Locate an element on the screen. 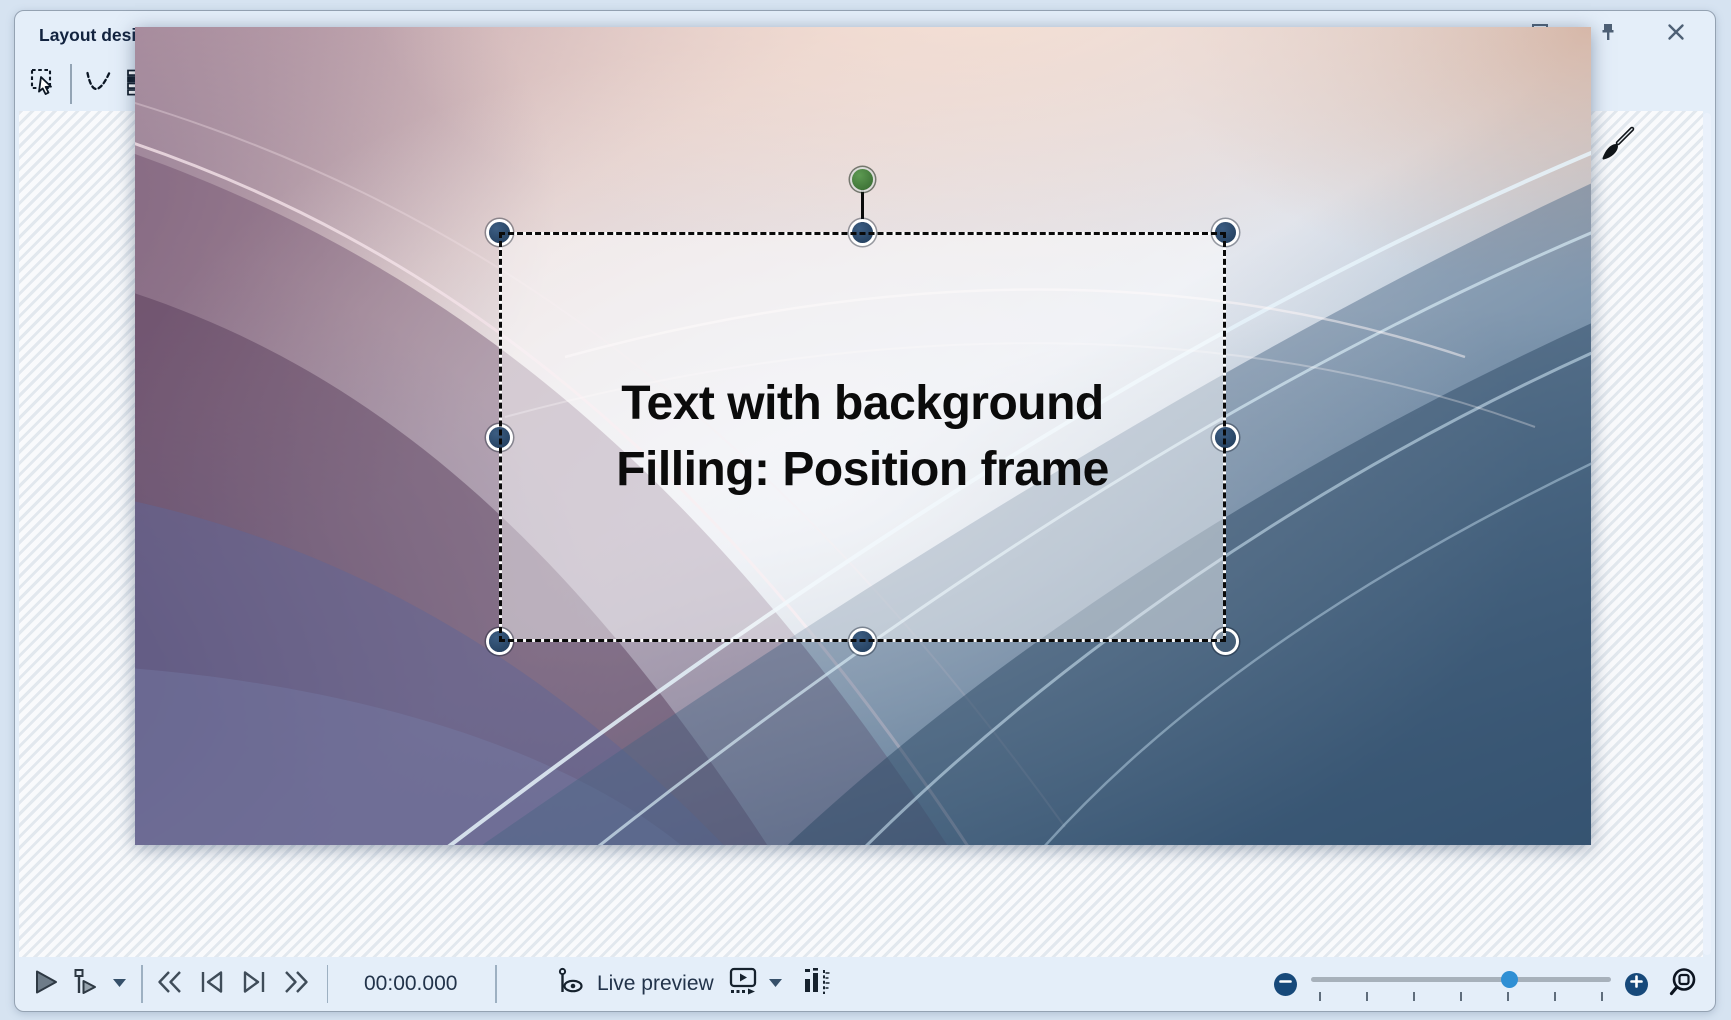  preview-options-dropdown is located at coordinates (776, 984).